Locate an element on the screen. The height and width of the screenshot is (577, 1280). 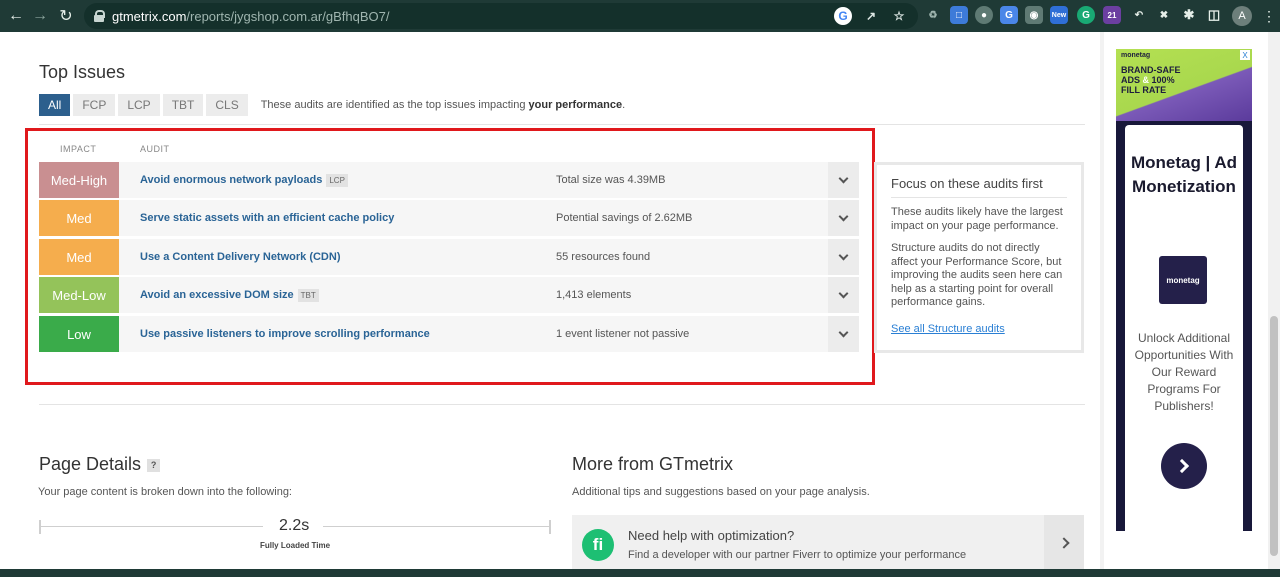
ad-headline-amp: & is located at coordinates (1146, 80).